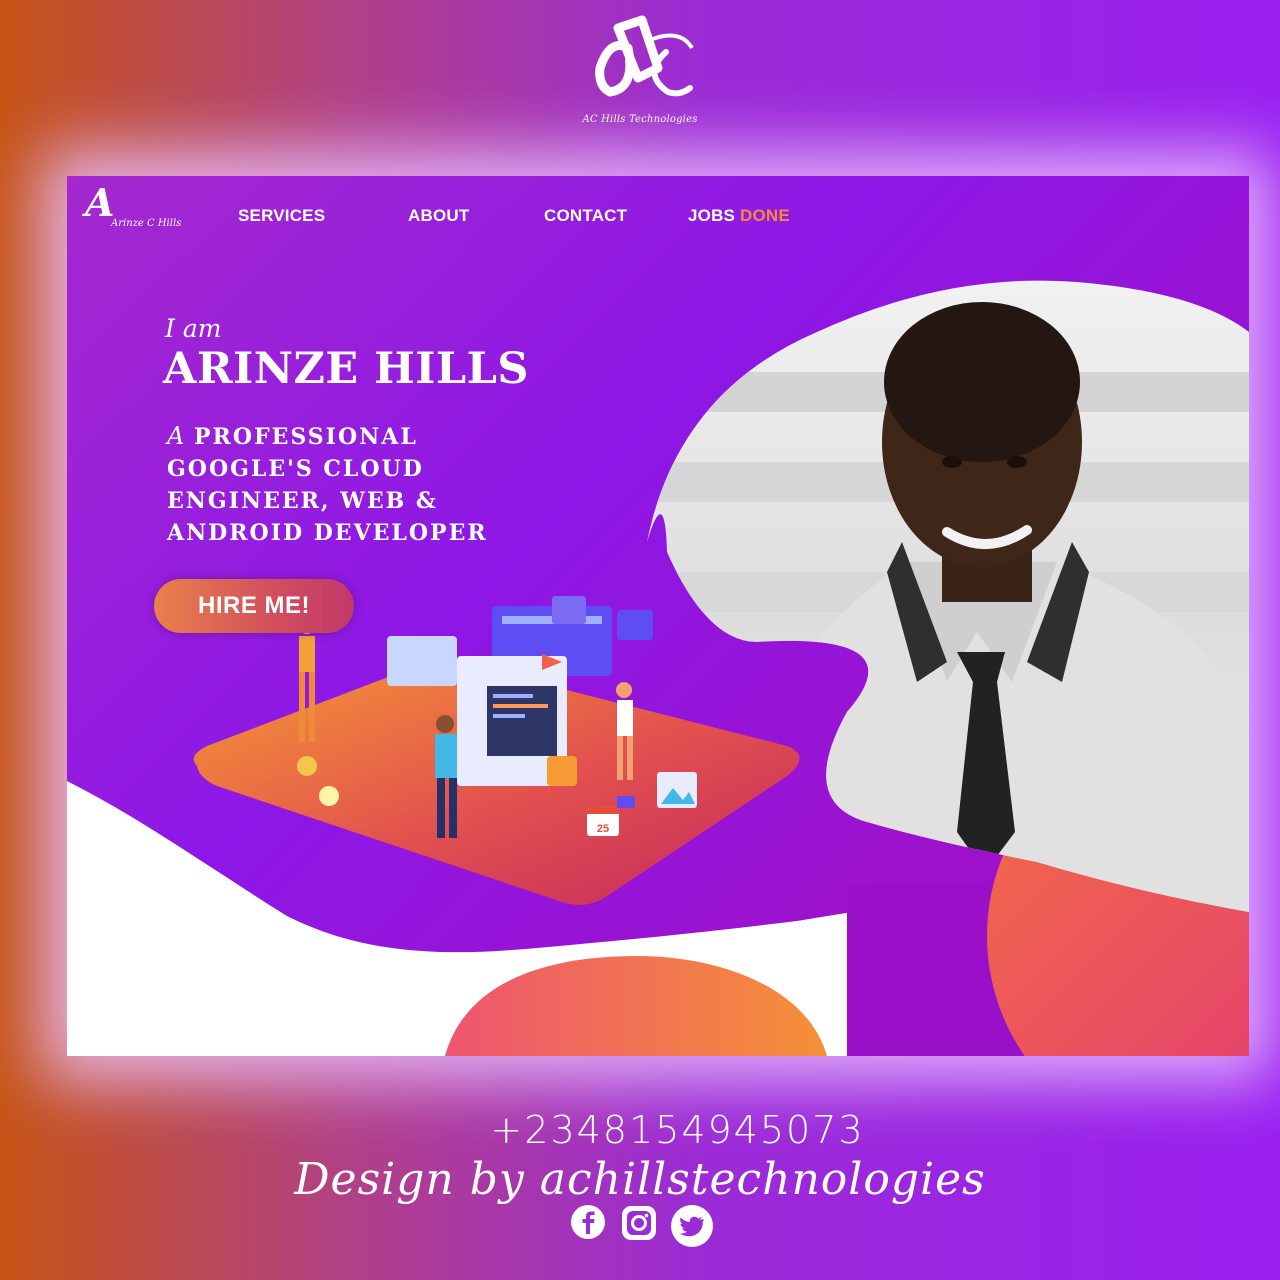 Image resolution: width=1280 pixels, height=1280 pixels. I want to click on brand-logo: AC Hills Technologies, so click(640, 73).